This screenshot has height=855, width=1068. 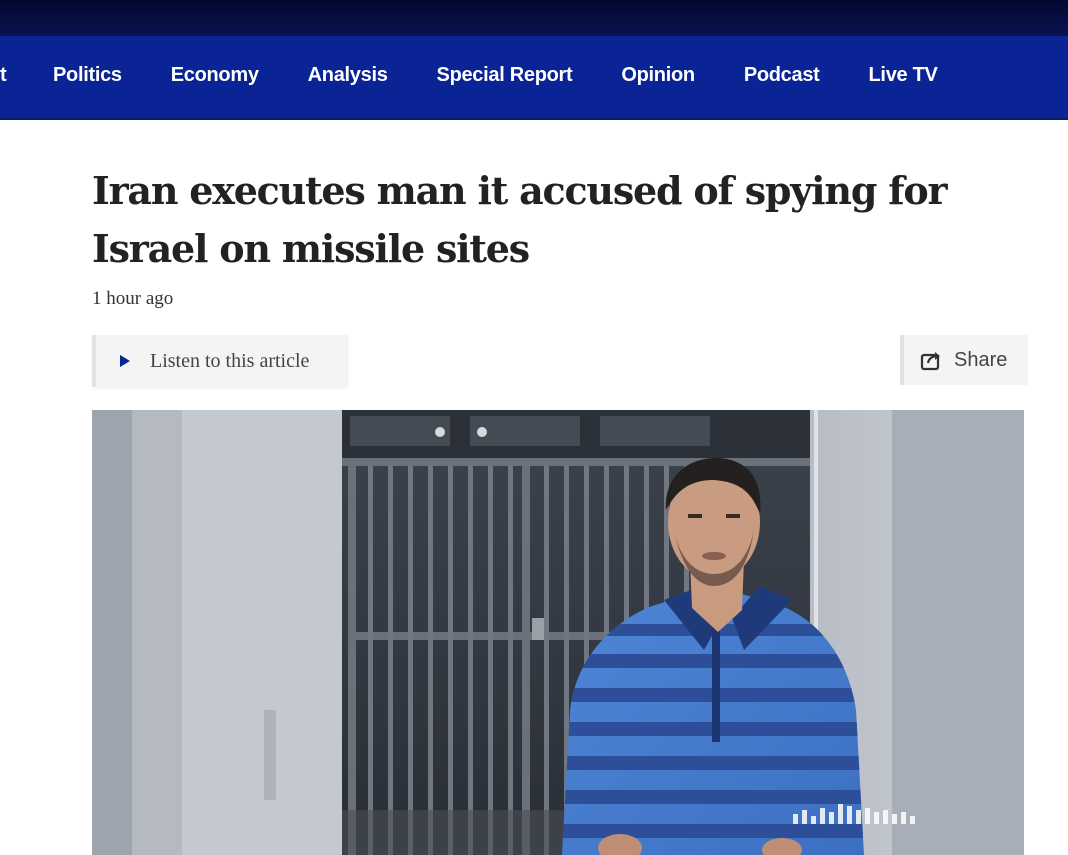 What do you see at coordinates (215, 75) in the screenshot?
I see `nav-item-economy: Economy` at bounding box center [215, 75].